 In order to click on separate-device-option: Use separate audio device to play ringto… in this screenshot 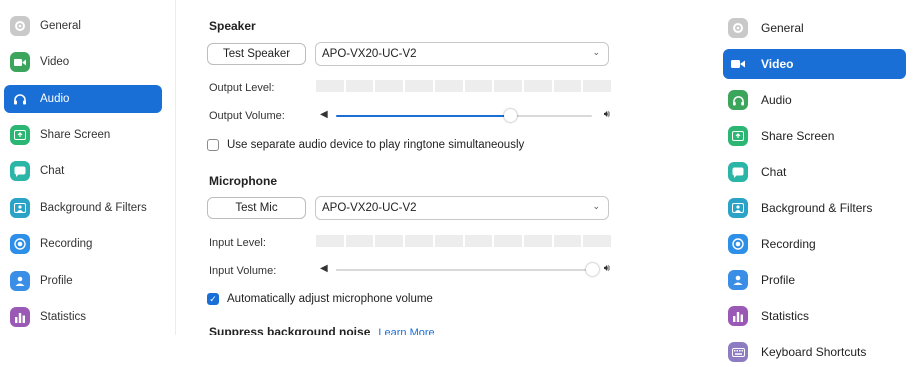, I will do `click(365, 145)`.